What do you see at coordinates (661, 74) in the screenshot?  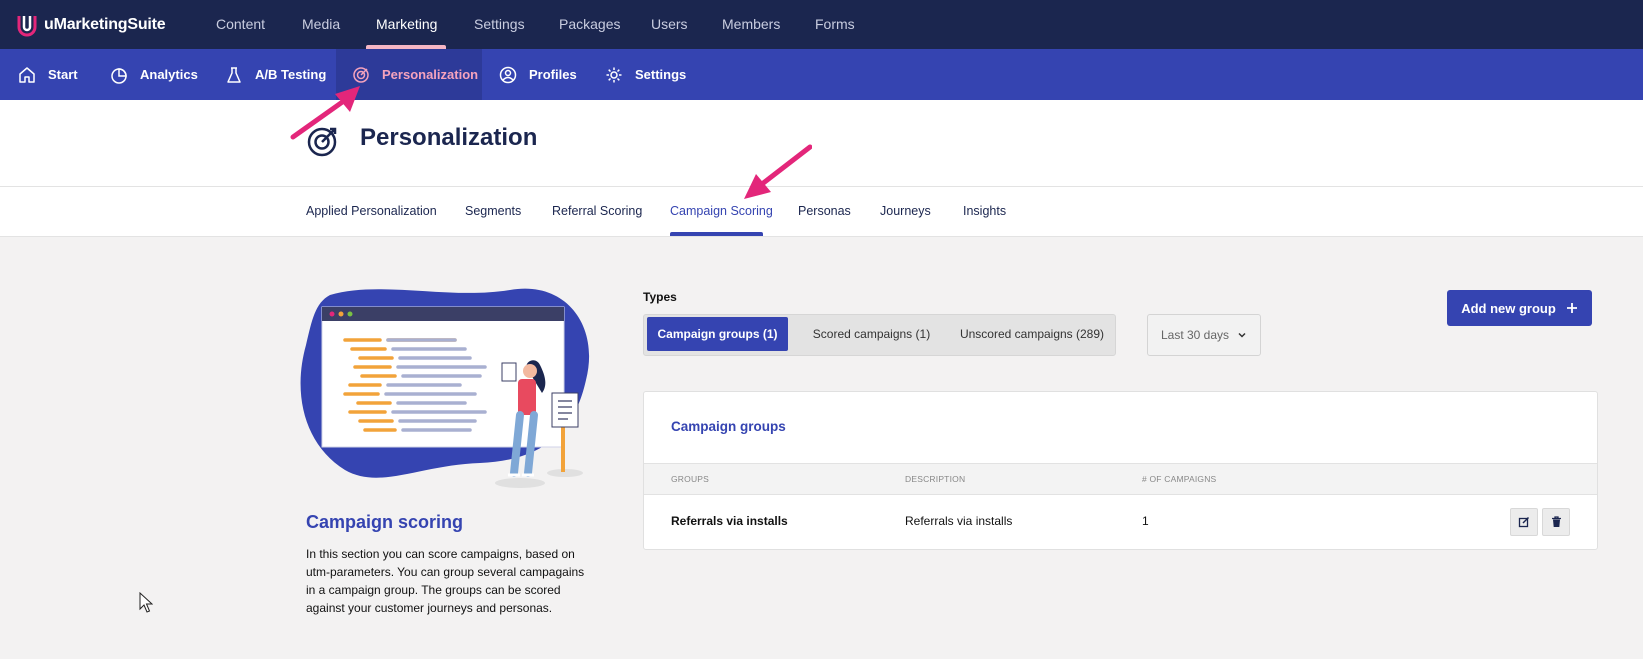 I see `sub-nav-settings-label: Settings` at bounding box center [661, 74].